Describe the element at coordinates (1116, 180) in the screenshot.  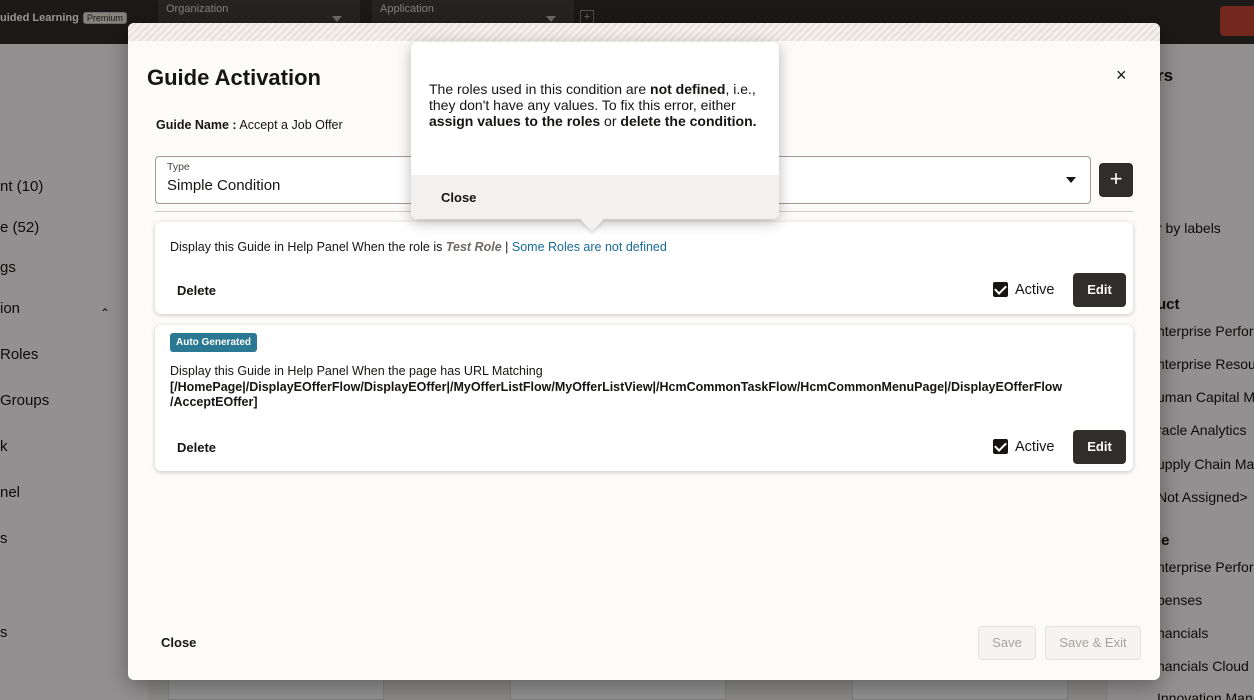
I see `add-condition-button: +` at that location.